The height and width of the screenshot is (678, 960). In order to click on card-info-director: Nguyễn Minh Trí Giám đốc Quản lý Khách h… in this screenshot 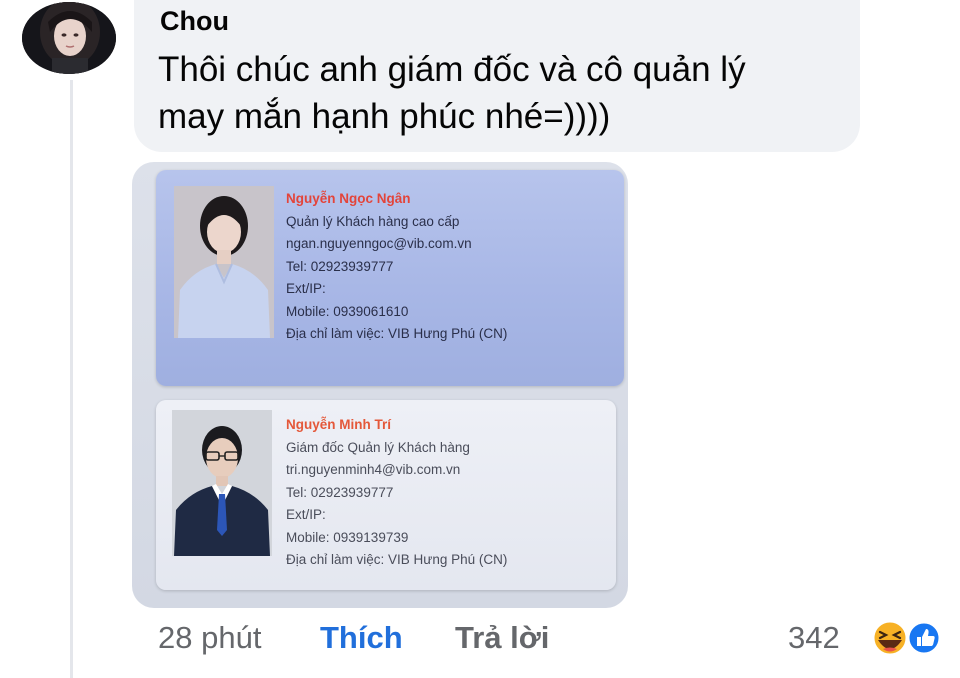, I will do `click(396, 493)`.